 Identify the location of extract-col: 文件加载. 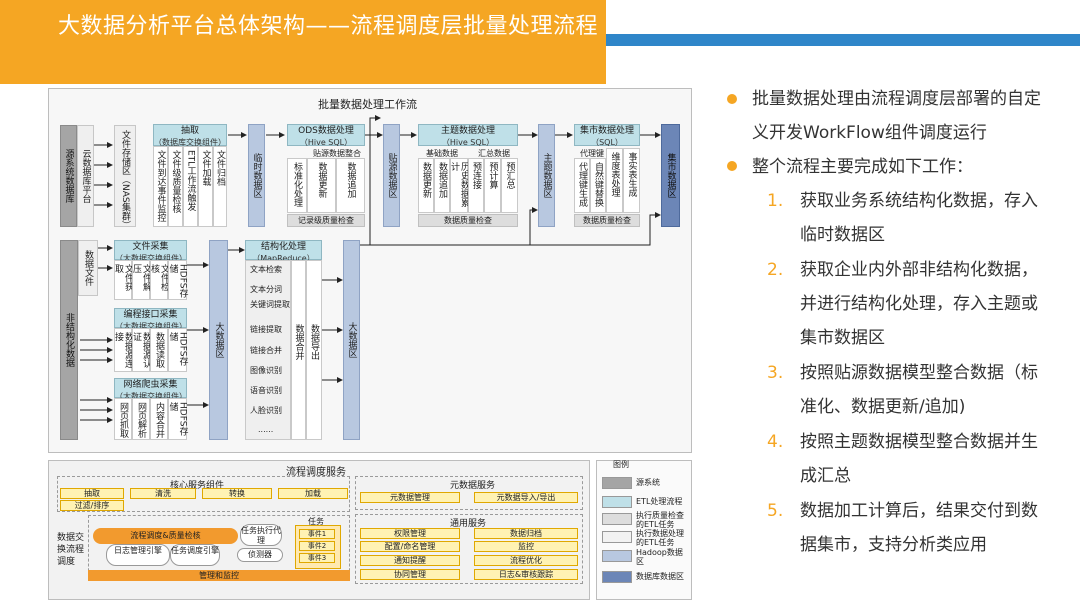
(205, 186).